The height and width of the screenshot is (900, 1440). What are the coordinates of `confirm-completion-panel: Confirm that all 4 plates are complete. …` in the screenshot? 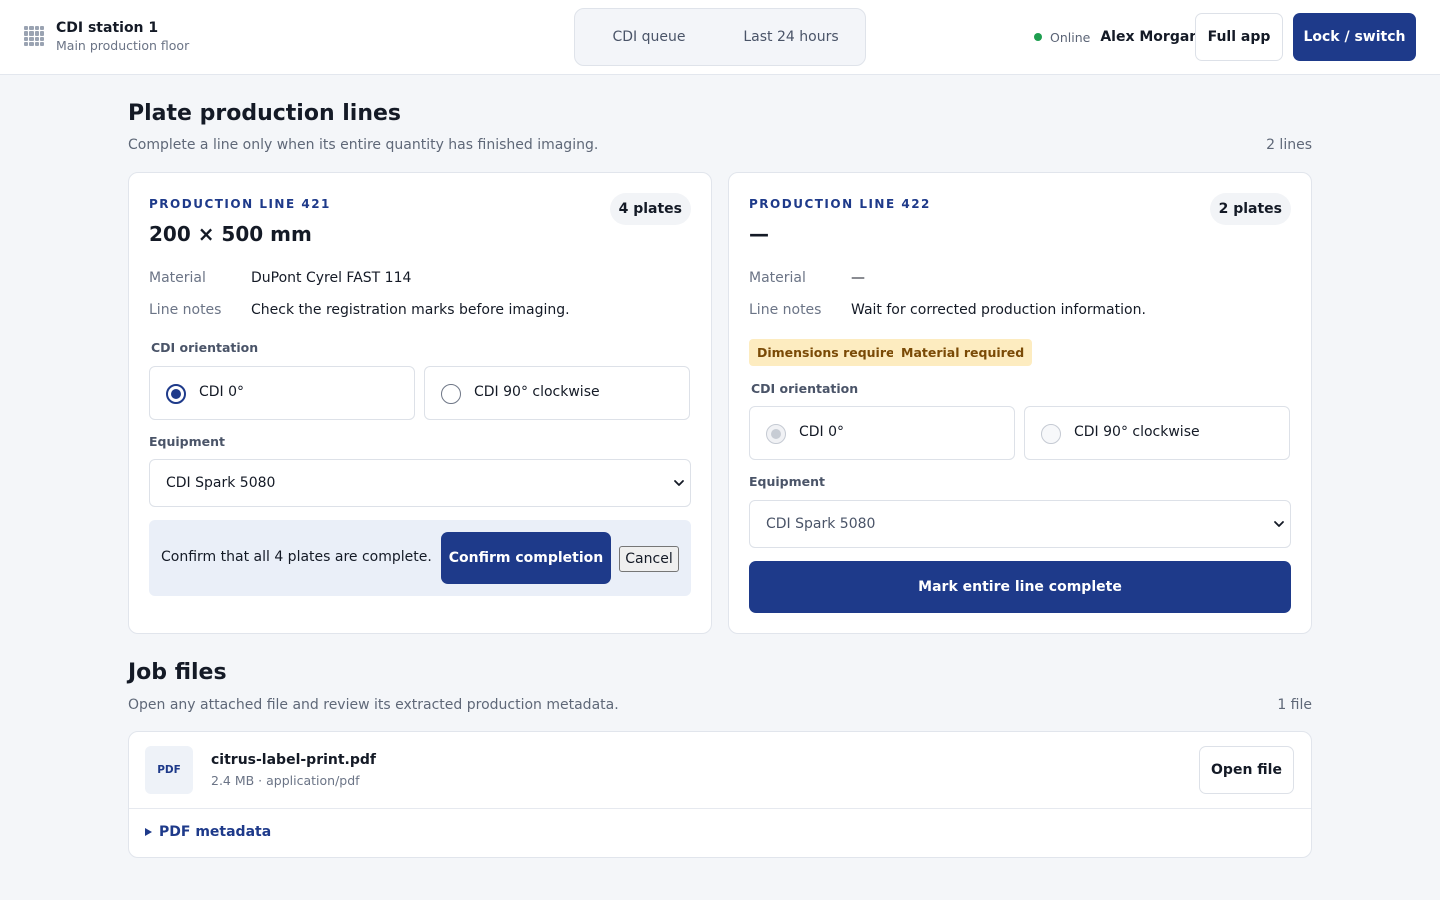 It's located at (420, 558).